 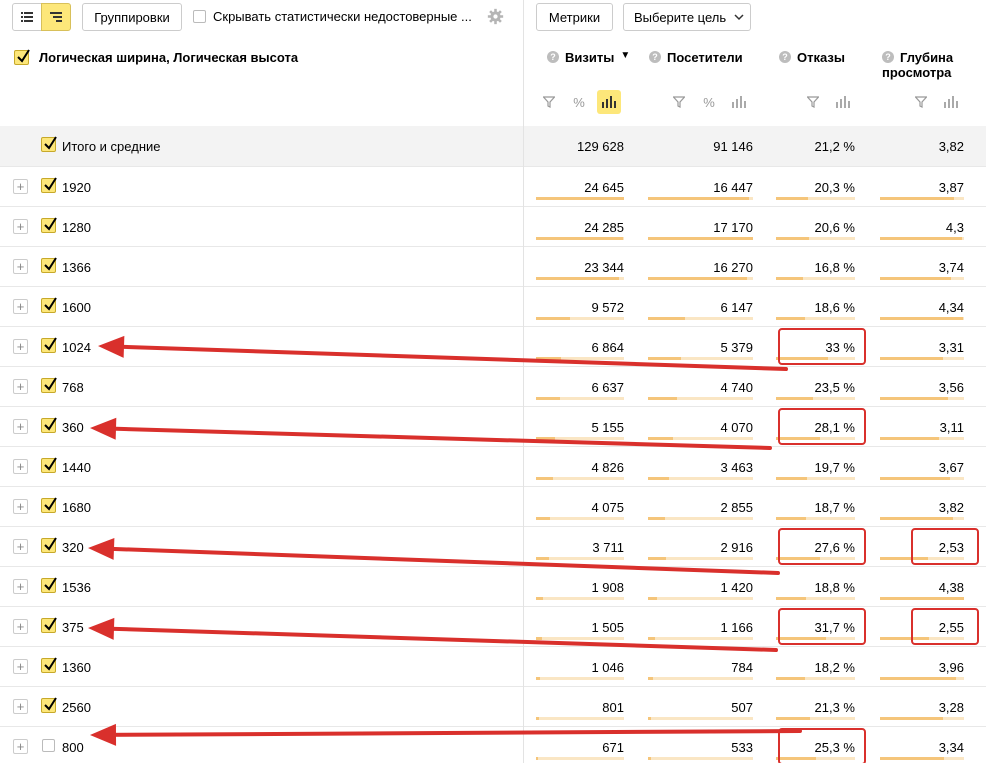 What do you see at coordinates (493, 306) in the screenshot?
I see `table-row: +1600 9 572 6 147 18,6 % 4,34` at bounding box center [493, 306].